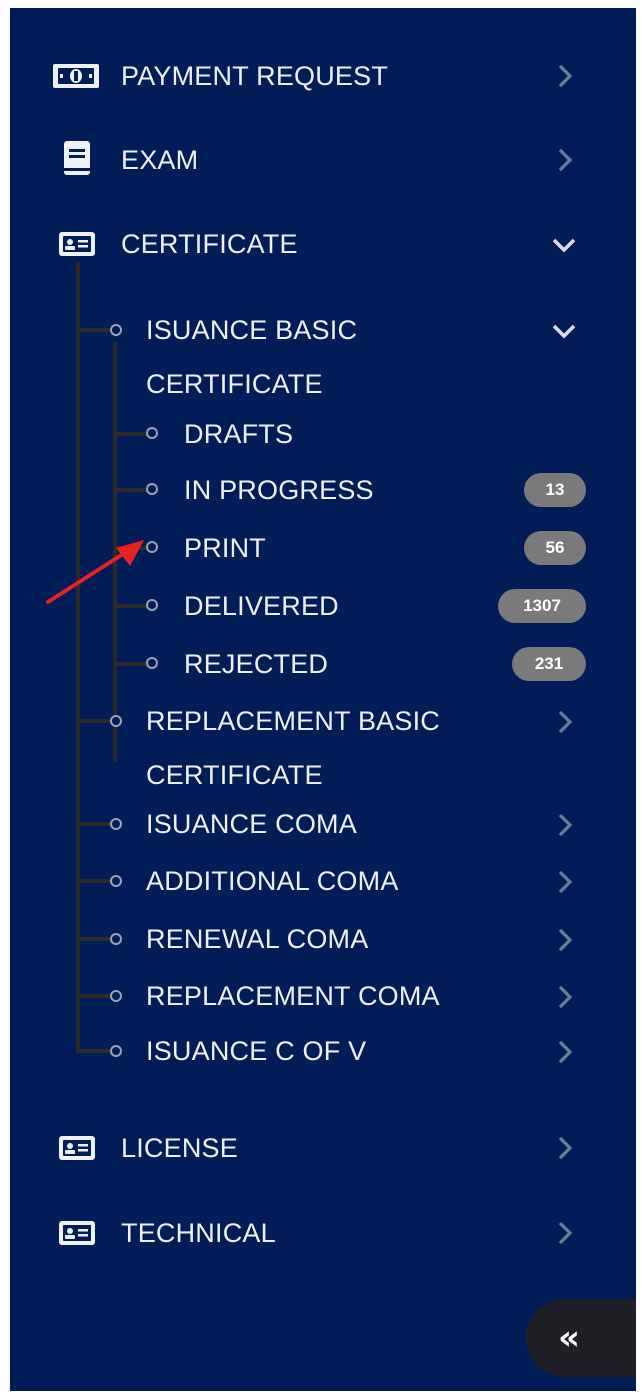  What do you see at coordinates (368, 357) in the screenshot?
I see `menu-item-isuance-basic-certificate: ISUANCE BASIC CERTIFICATE` at bounding box center [368, 357].